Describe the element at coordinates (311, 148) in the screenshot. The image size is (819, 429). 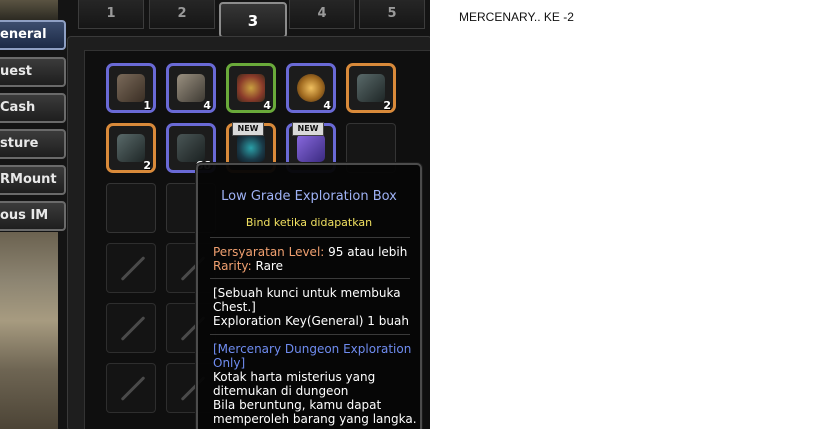
I see `gift-box-icon` at that location.